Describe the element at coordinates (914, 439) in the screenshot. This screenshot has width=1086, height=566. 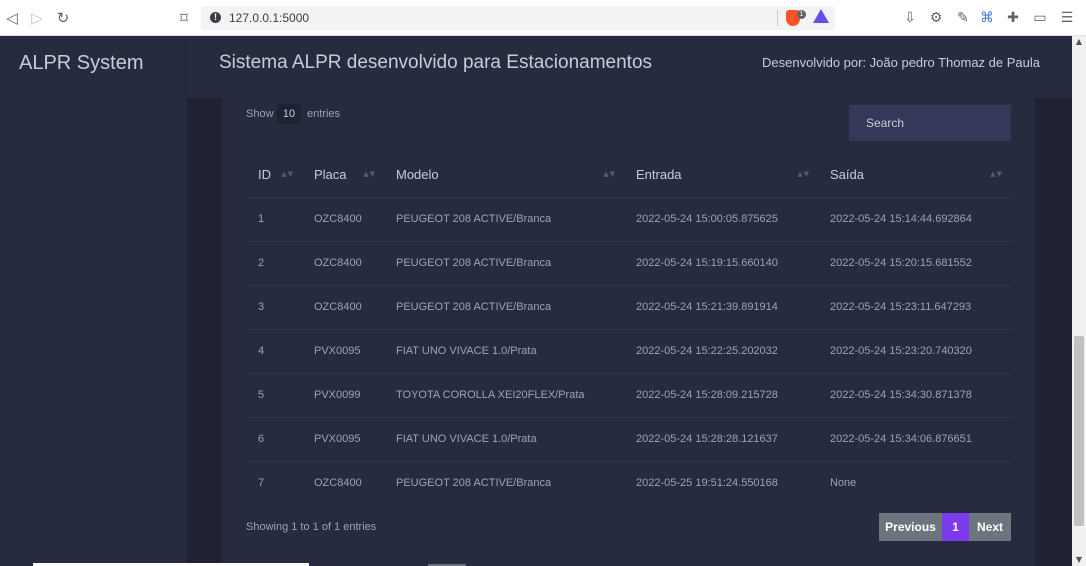
I see `cell-saida: 2022-05-24 15:34:06.876651` at that location.